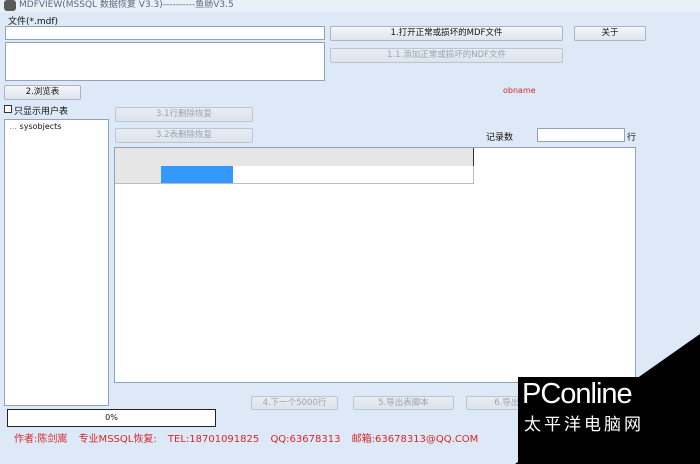 This screenshot has width=700, height=464. Describe the element at coordinates (403, 403) in the screenshot. I see `export-table-script-button: 5.导出表脚本` at that location.